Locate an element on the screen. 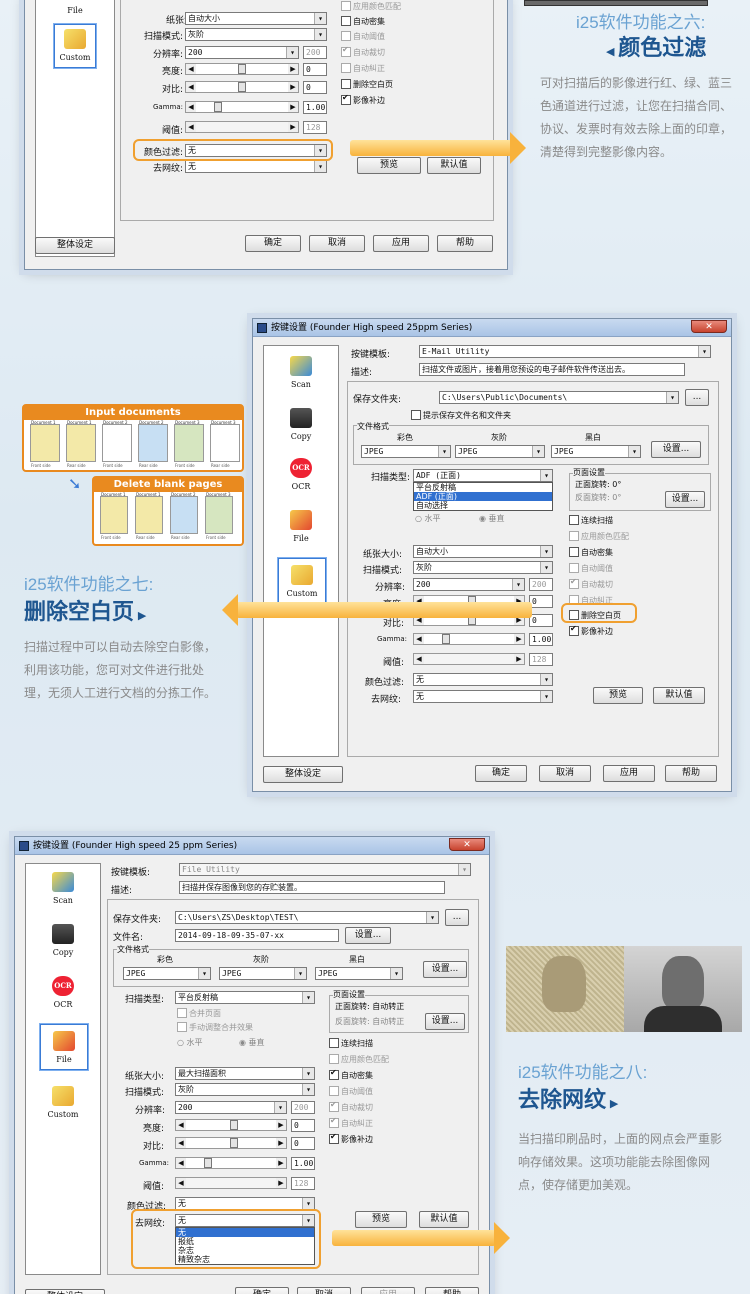  f8-title-row: 去除网纹 ▶ is located at coordinates (568, 1098).